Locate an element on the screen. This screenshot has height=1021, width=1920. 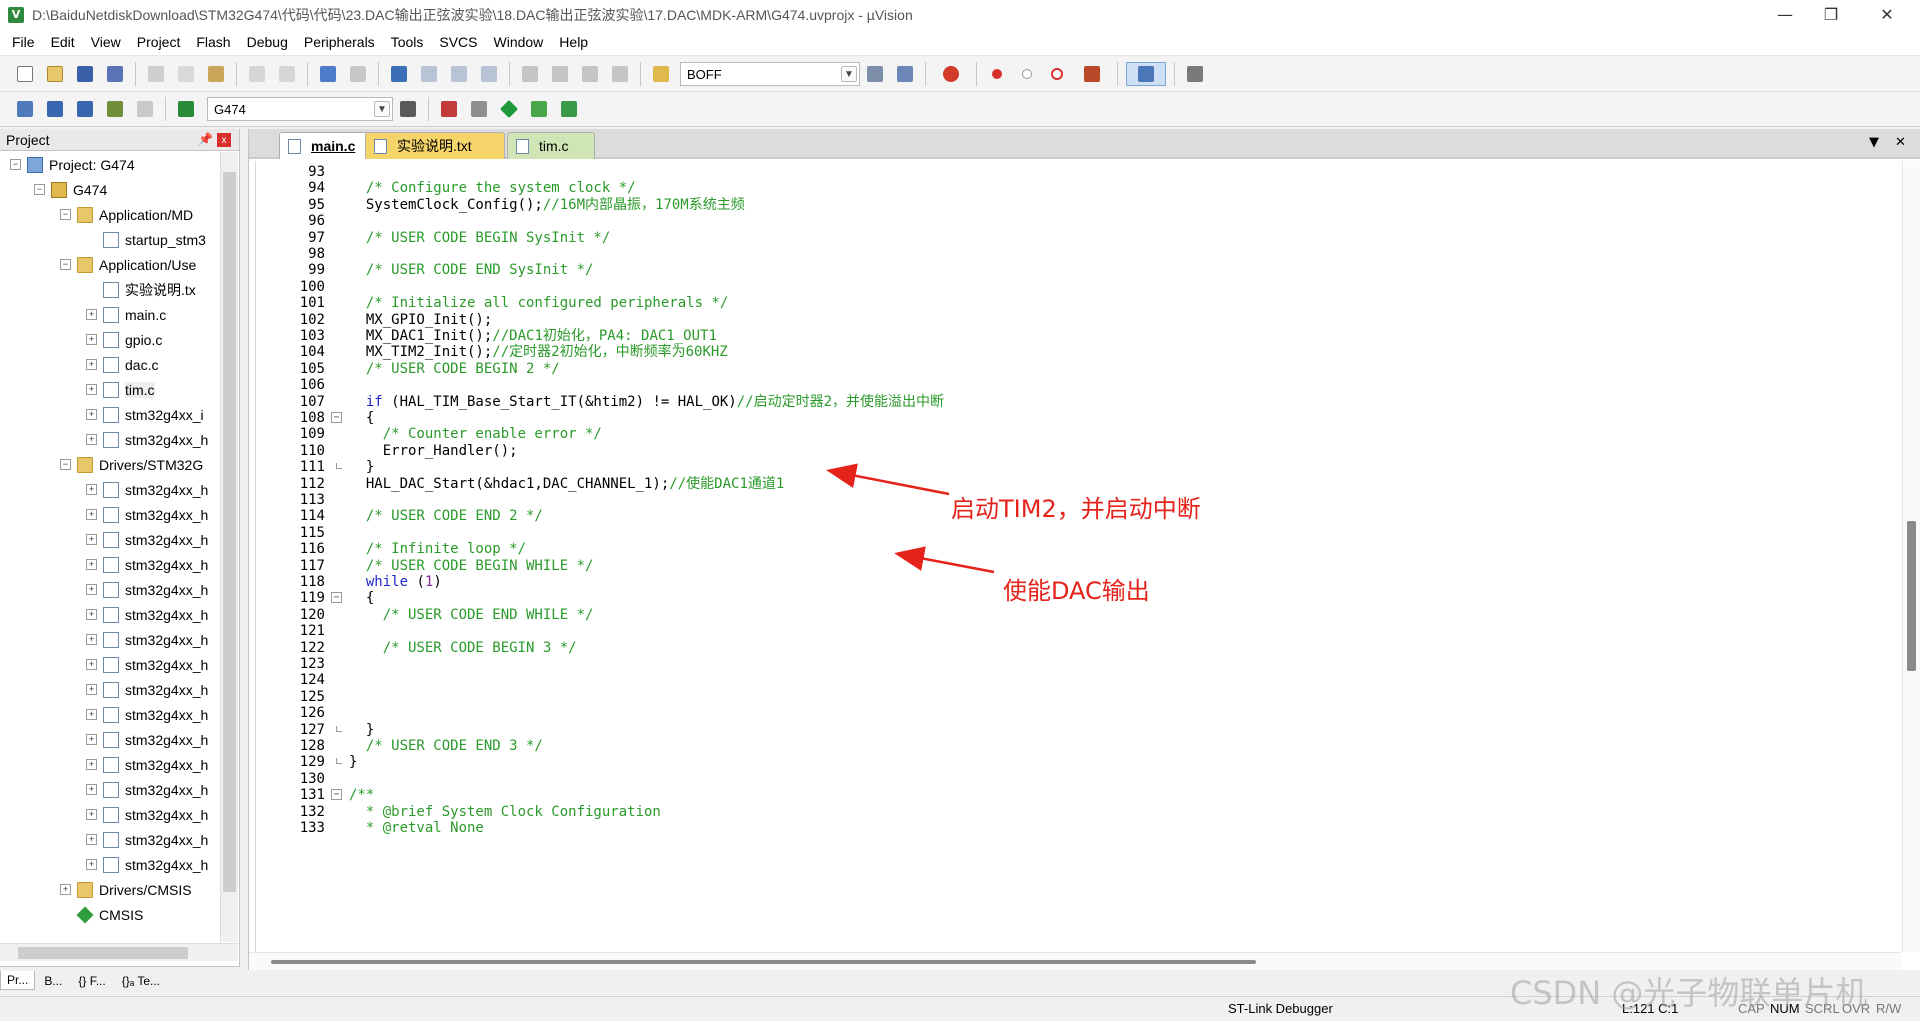
tree-item: + tim.c is located at coordinates (110, 389).